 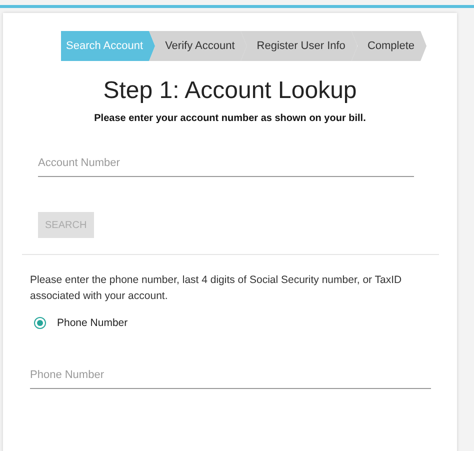 I want to click on step-tab: Verify Account, so click(x=198, y=46).